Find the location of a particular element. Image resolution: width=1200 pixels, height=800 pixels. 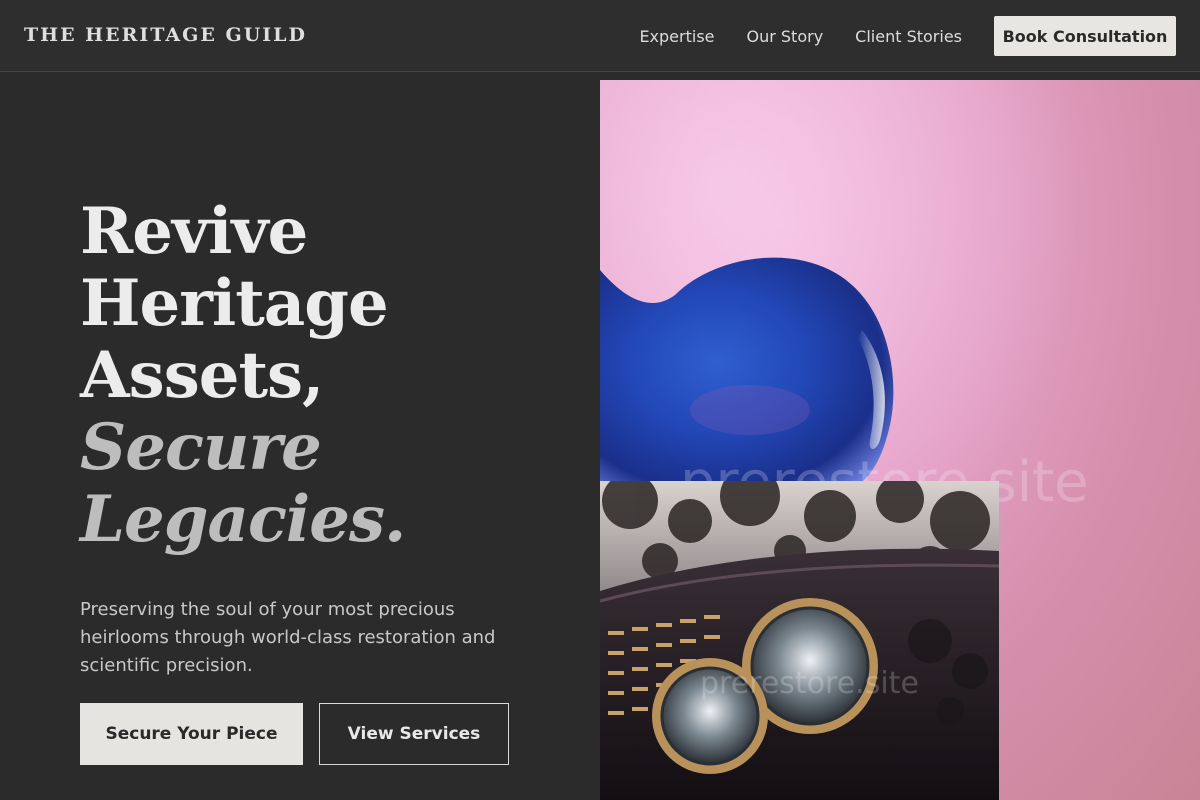

vintage-car-illustration is located at coordinates (799, 640).